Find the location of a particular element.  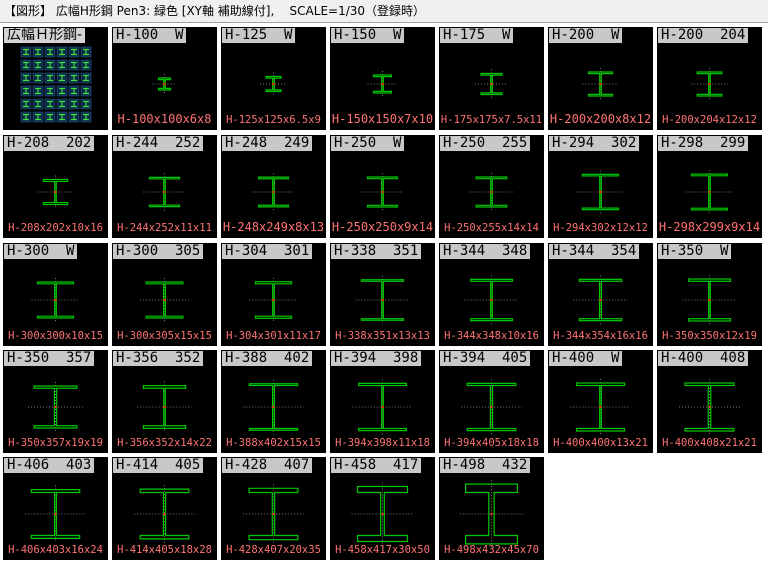

tile-section: H-344x354x16x16 H-344 354 is located at coordinates (600, 294).